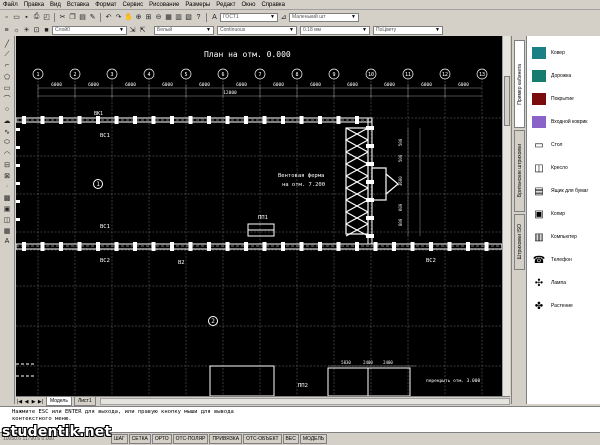 The width and height of the screenshot is (600, 445). What do you see at coordinates (26, 17) in the screenshot?
I see `save-icon: ▪` at bounding box center [26, 17].